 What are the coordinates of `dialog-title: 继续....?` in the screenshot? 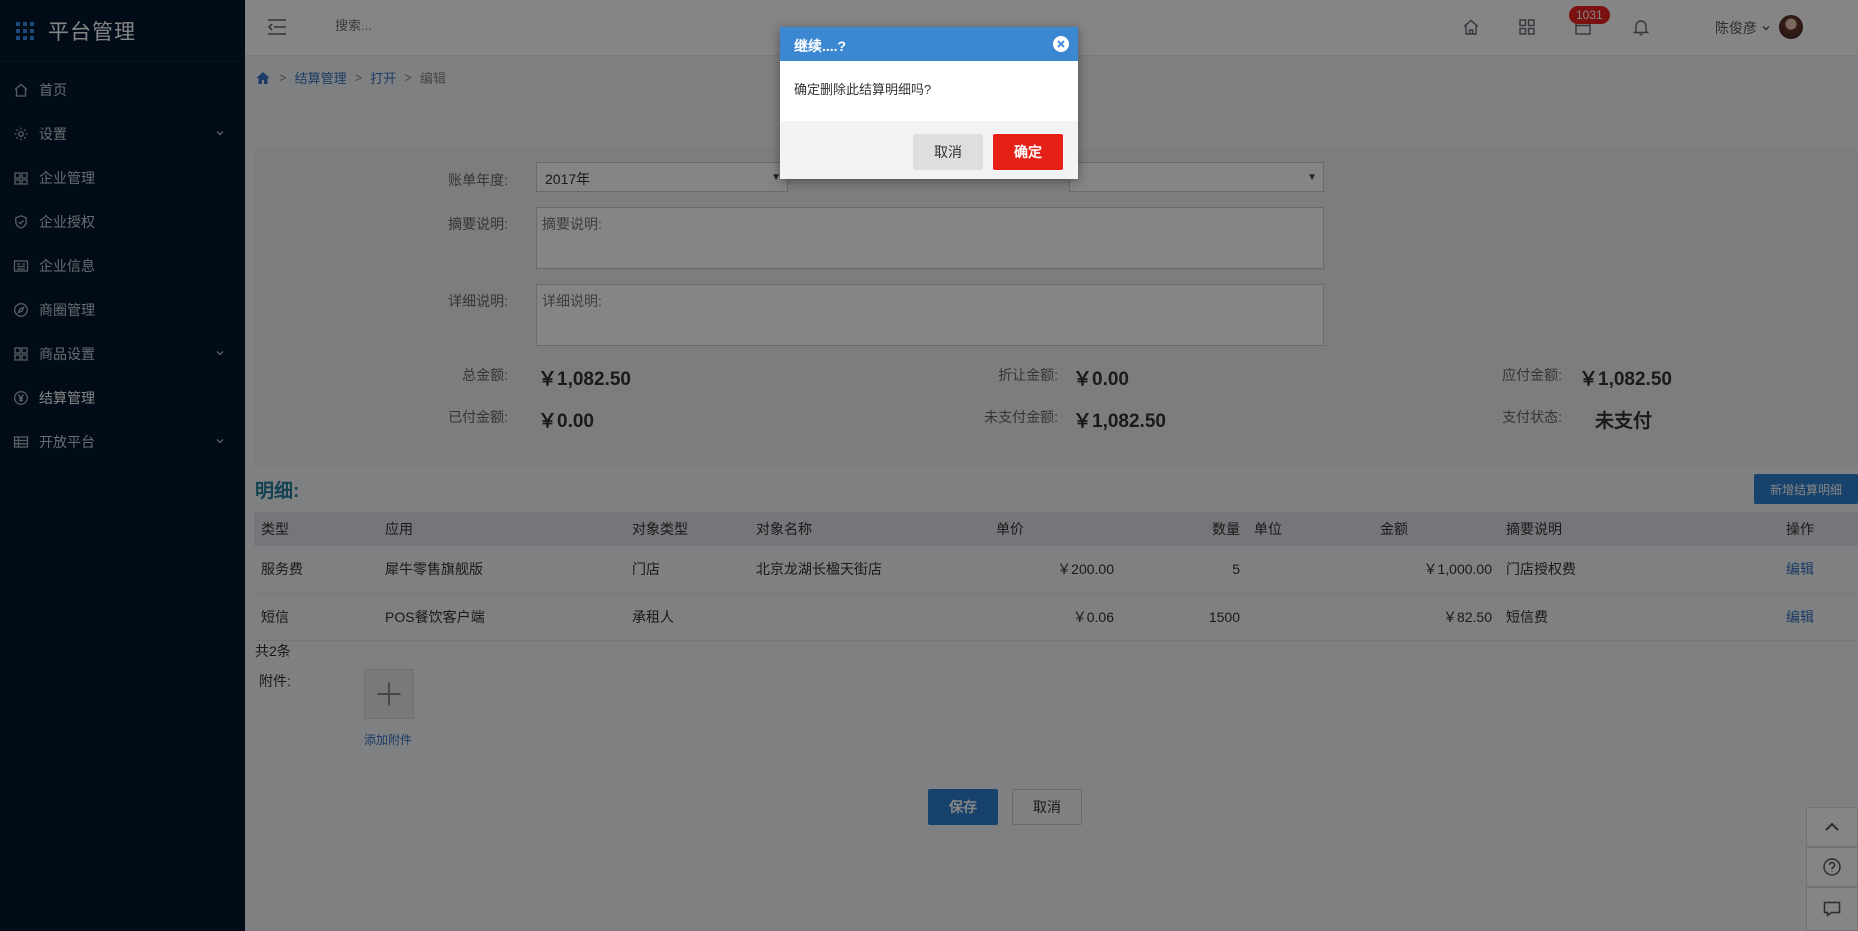 It's located at (820, 46).